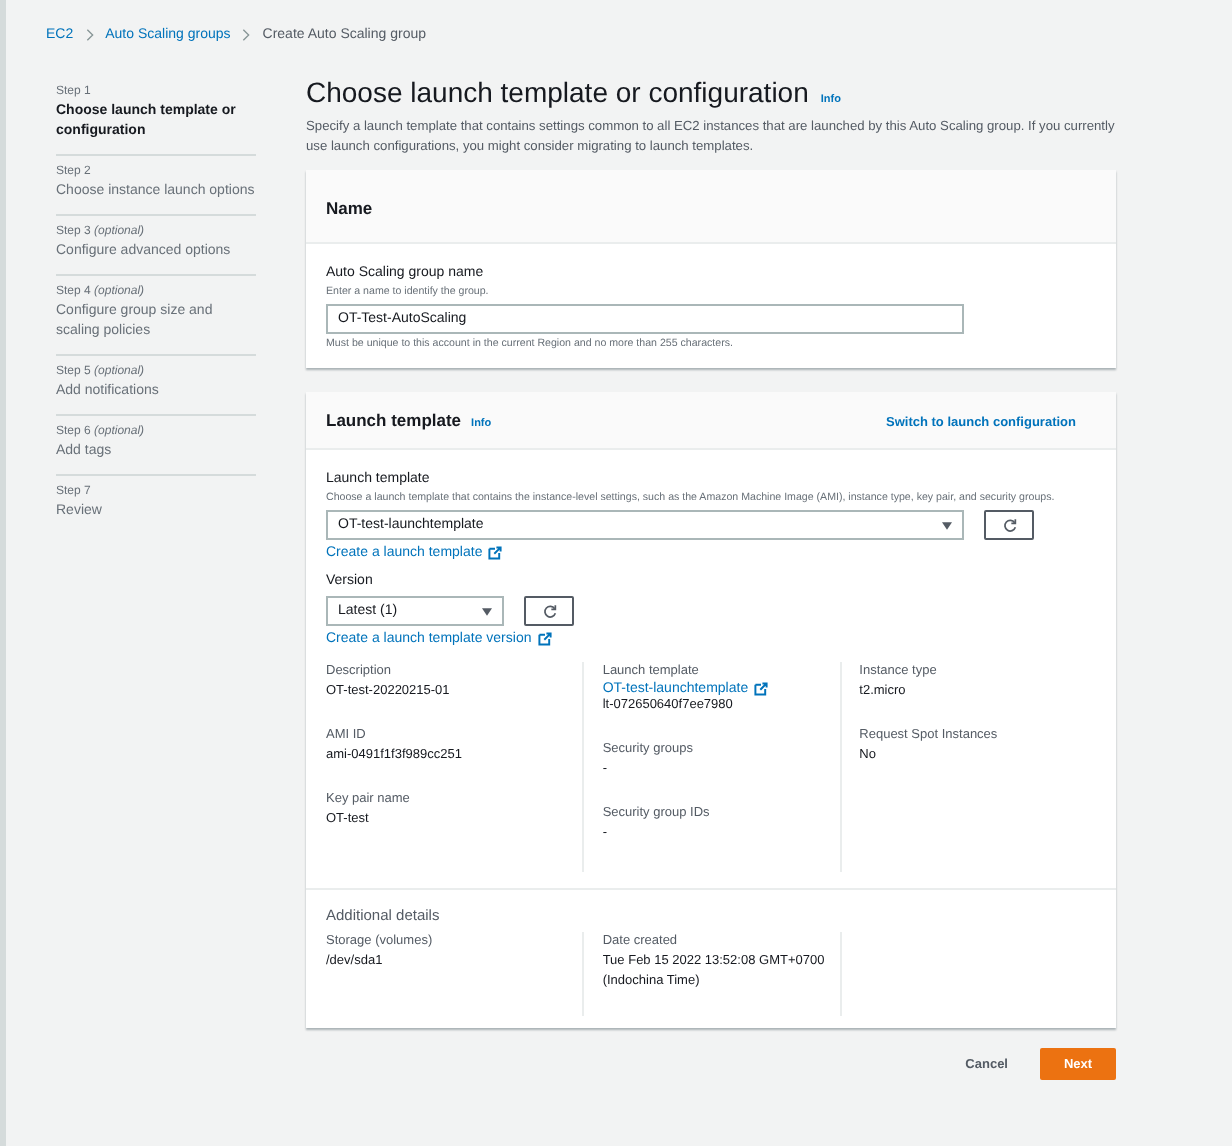 The width and height of the screenshot is (1232, 1146). Describe the element at coordinates (349, 208) in the screenshot. I see `card-title: Name` at that location.